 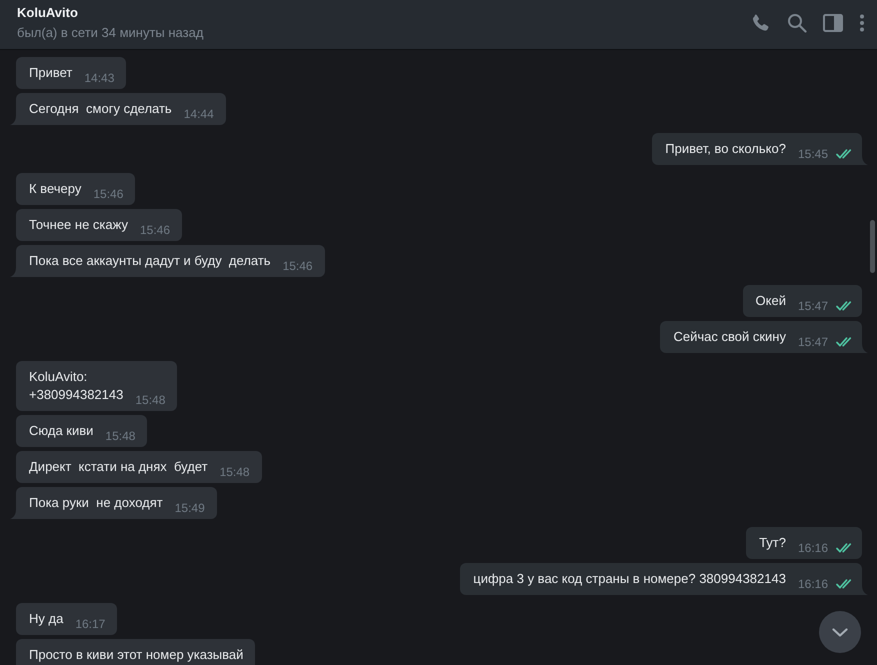 I want to click on message-text: Директ кстати на днях будет, so click(x=118, y=467).